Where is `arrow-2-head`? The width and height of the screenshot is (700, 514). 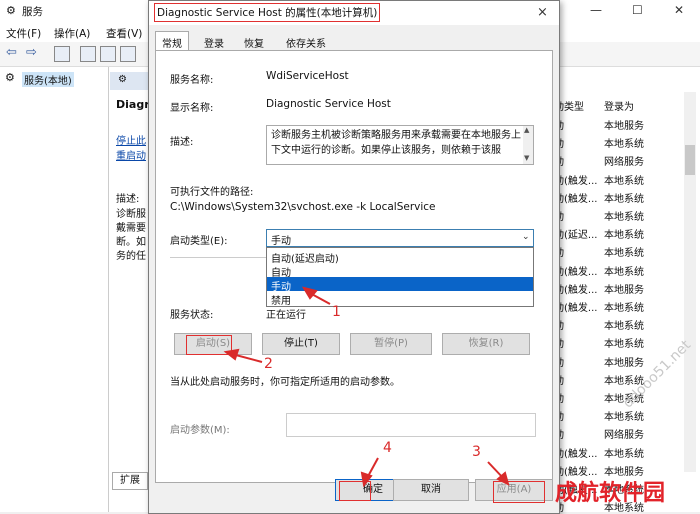
arrow-2-head is located at coordinates (231, 354).